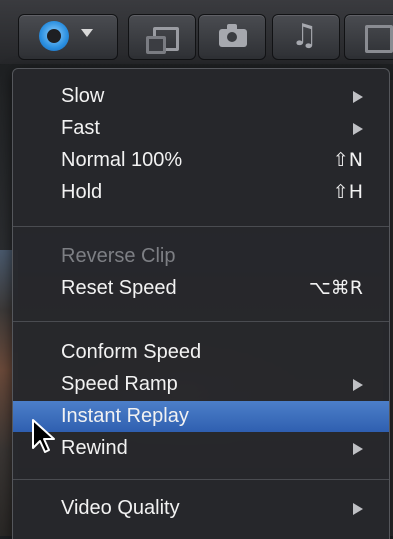 The width and height of the screenshot is (393, 539). I want to click on menu-item-label: Fast, so click(80, 128).